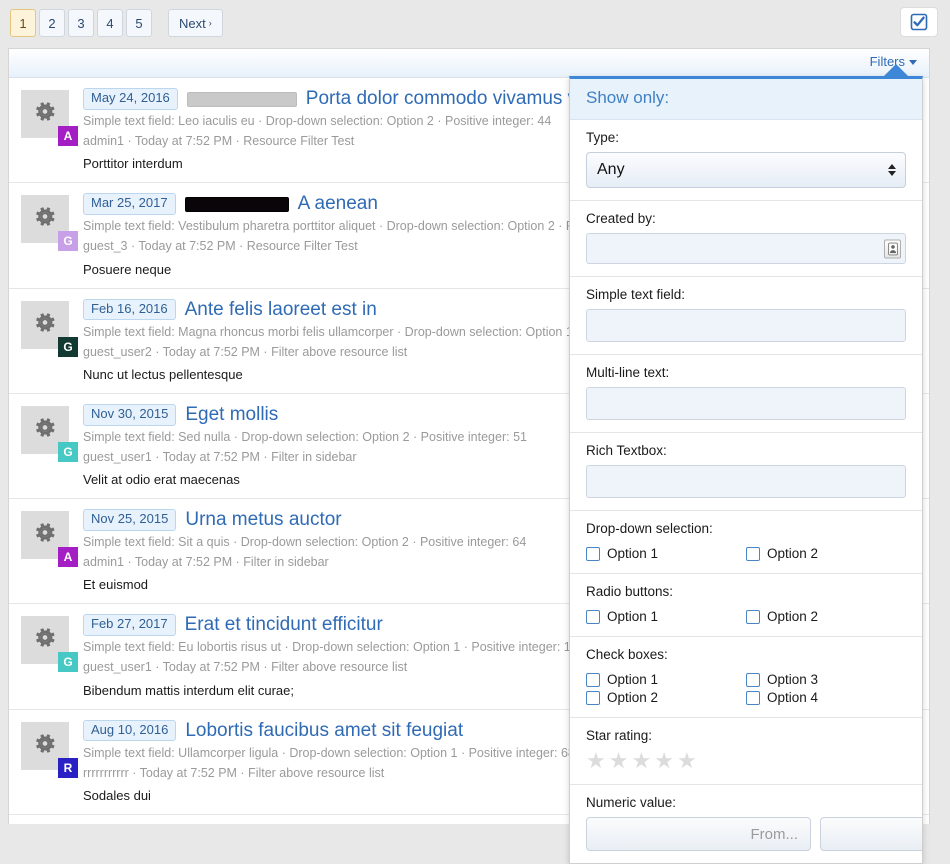 The image size is (950, 864). What do you see at coordinates (826, 697) in the screenshot?
I see `checkbox-option: Option 4` at bounding box center [826, 697].